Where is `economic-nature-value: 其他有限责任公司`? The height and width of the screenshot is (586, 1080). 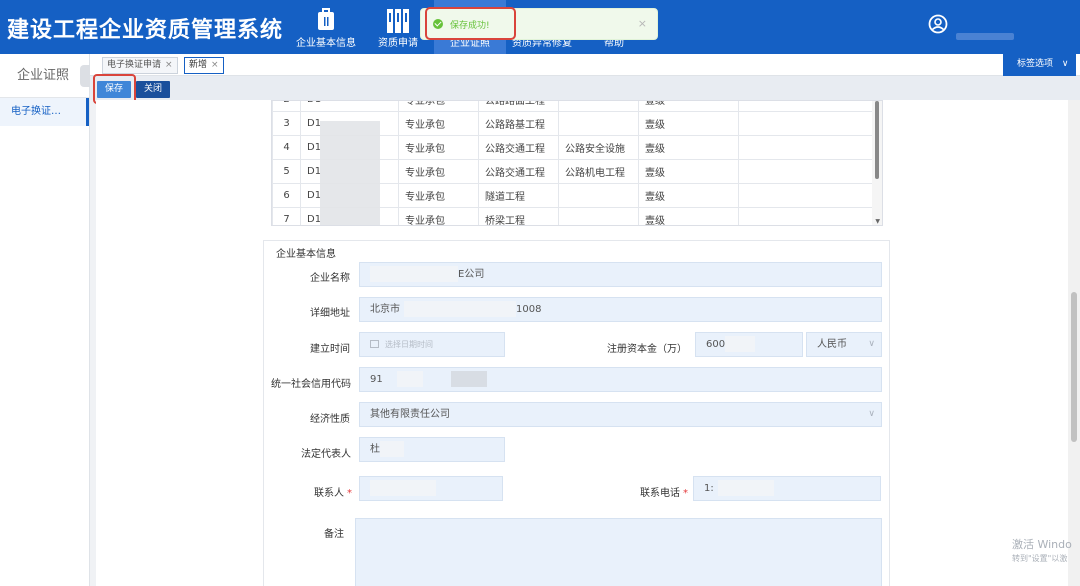 economic-nature-value: 其他有限责任公司 is located at coordinates (410, 414).